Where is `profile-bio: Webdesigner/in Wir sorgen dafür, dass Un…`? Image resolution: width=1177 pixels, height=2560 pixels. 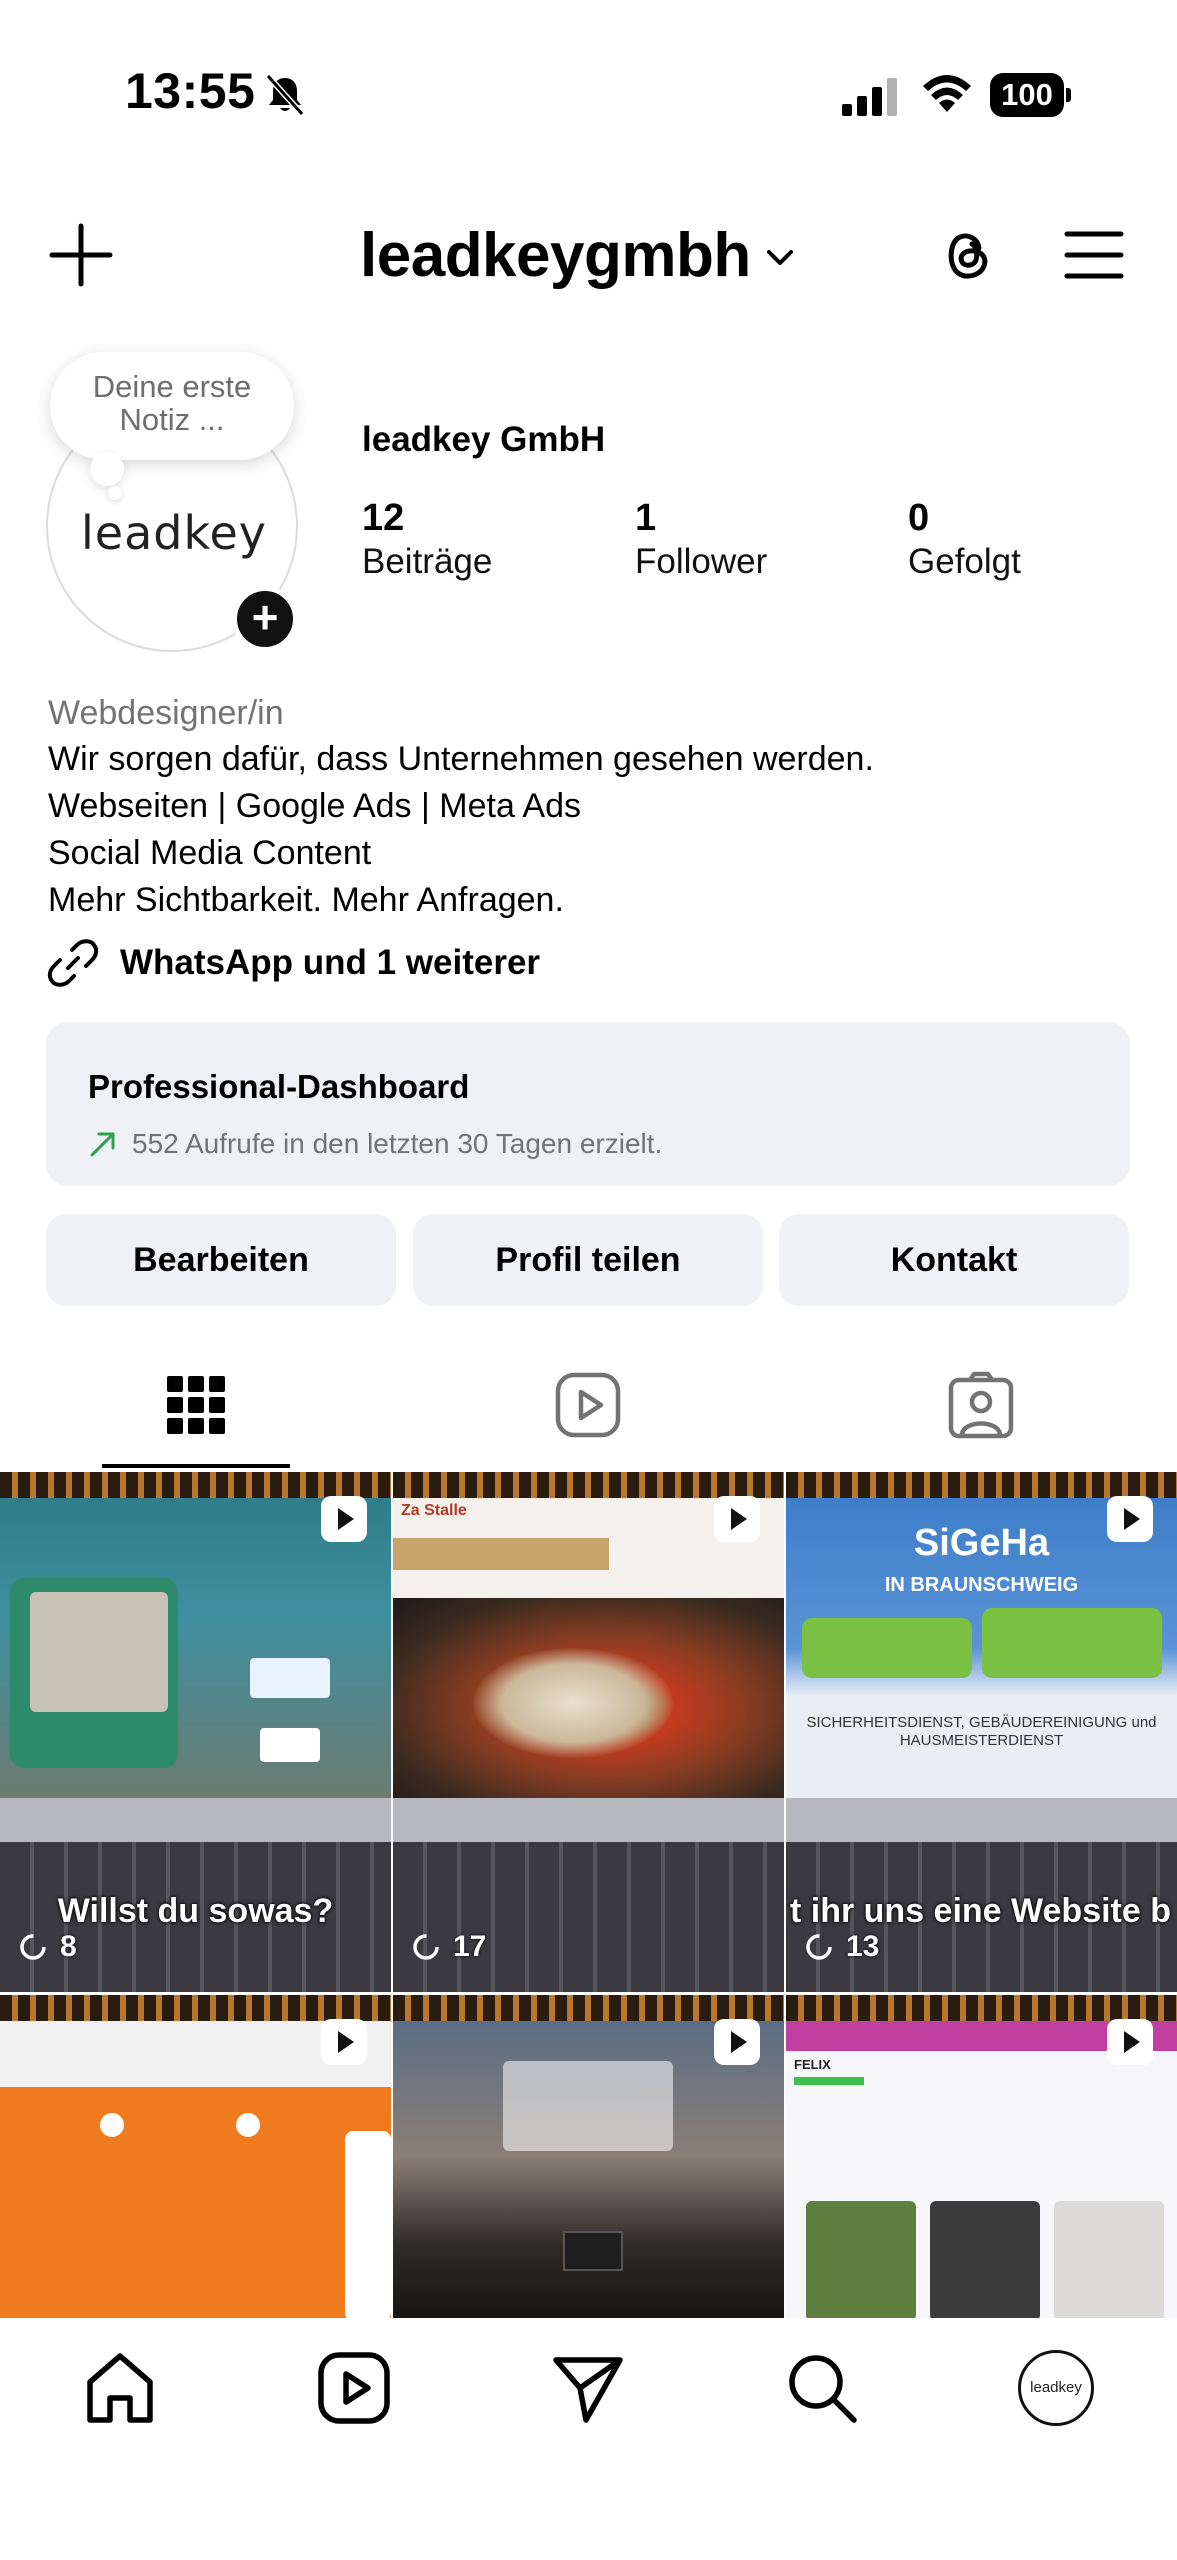 profile-bio: Webdesigner/in Wir sorgen dafür, dass Un… is located at coordinates (588, 807).